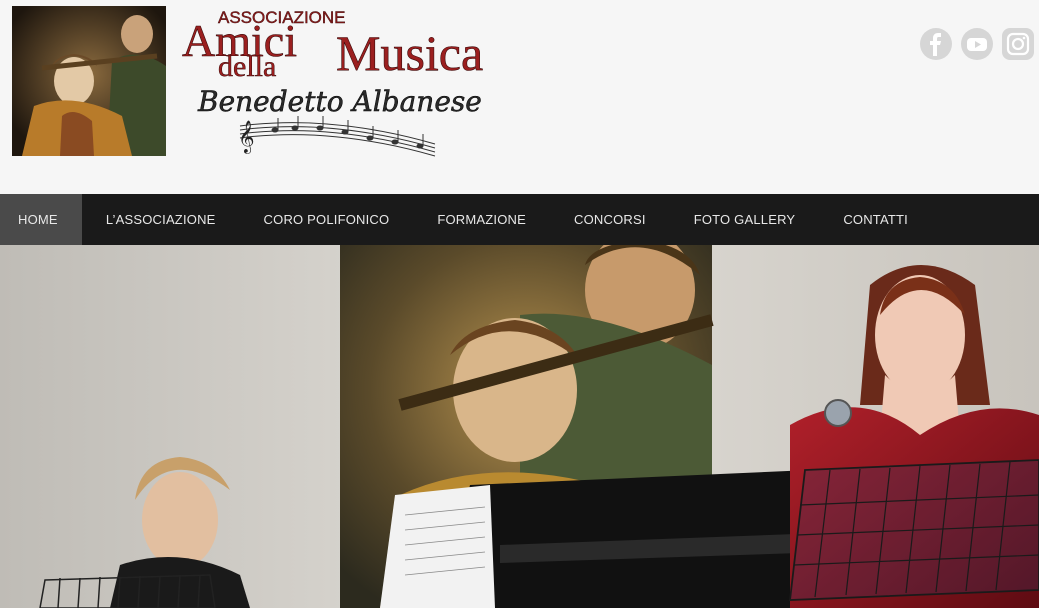 This screenshot has width=1039, height=608. I want to click on music-notes-icon: 𝄞, so click(337, 136).